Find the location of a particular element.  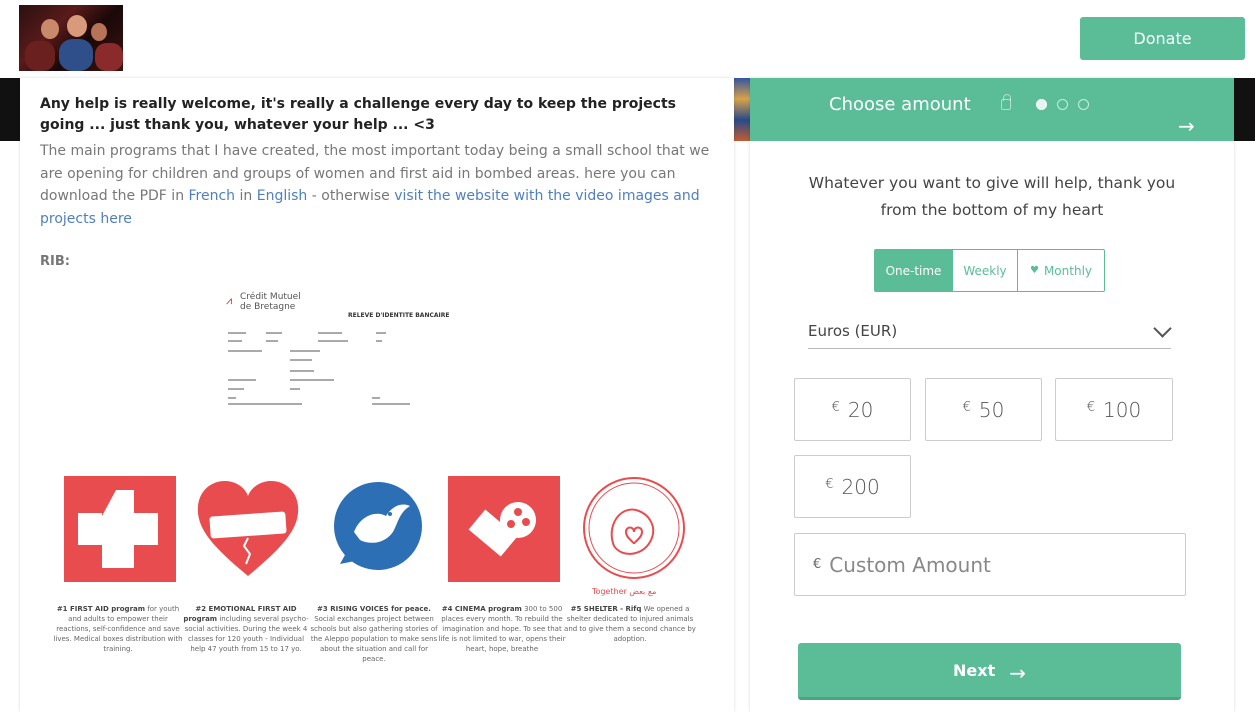

program-title: #3 RISING VOICES for peace. is located at coordinates (374, 609).